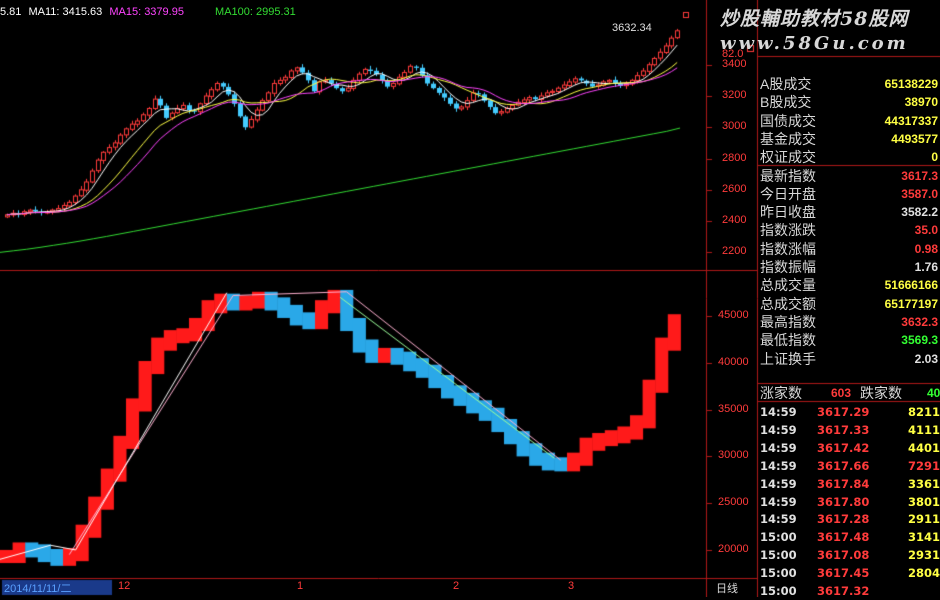  I want to click on stat-row: 权证成交 0, so click(848, 157).